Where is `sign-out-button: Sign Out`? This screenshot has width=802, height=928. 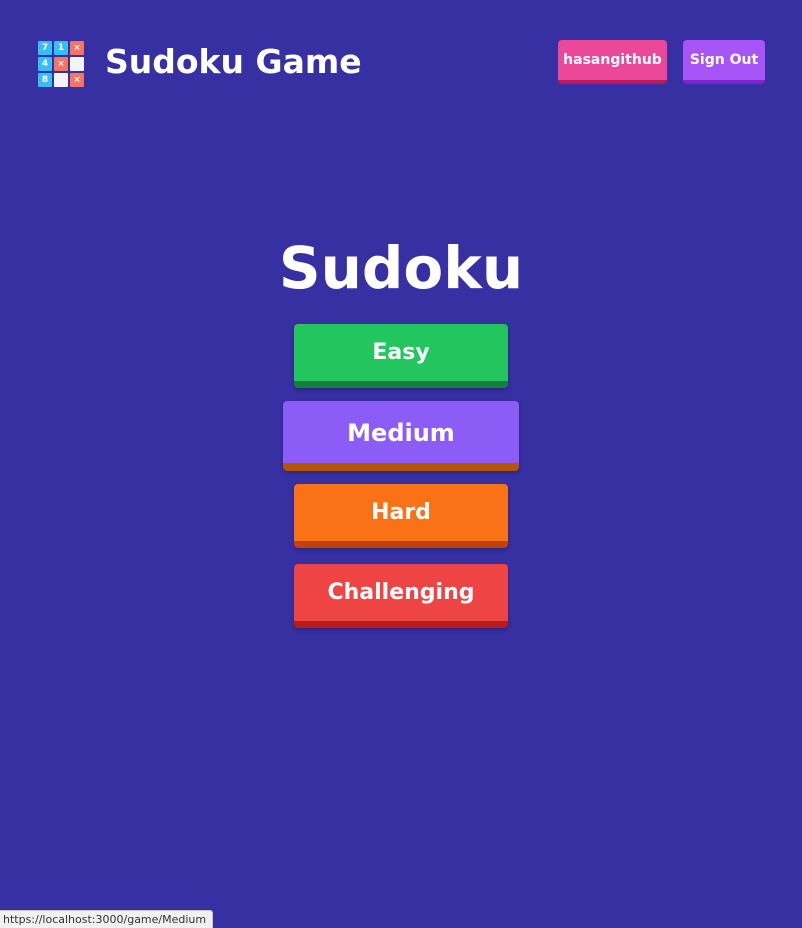
sign-out-button: Sign Out is located at coordinates (724, 62).